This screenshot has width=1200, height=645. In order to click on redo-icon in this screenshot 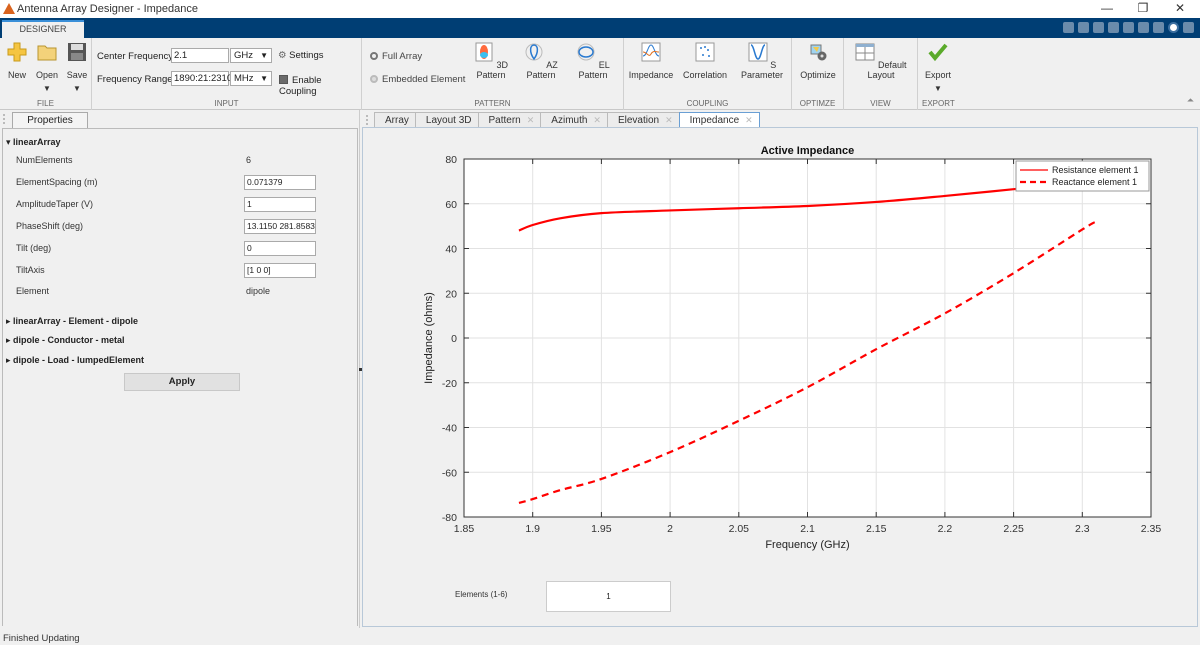, I will do `click(1143, 27)`.